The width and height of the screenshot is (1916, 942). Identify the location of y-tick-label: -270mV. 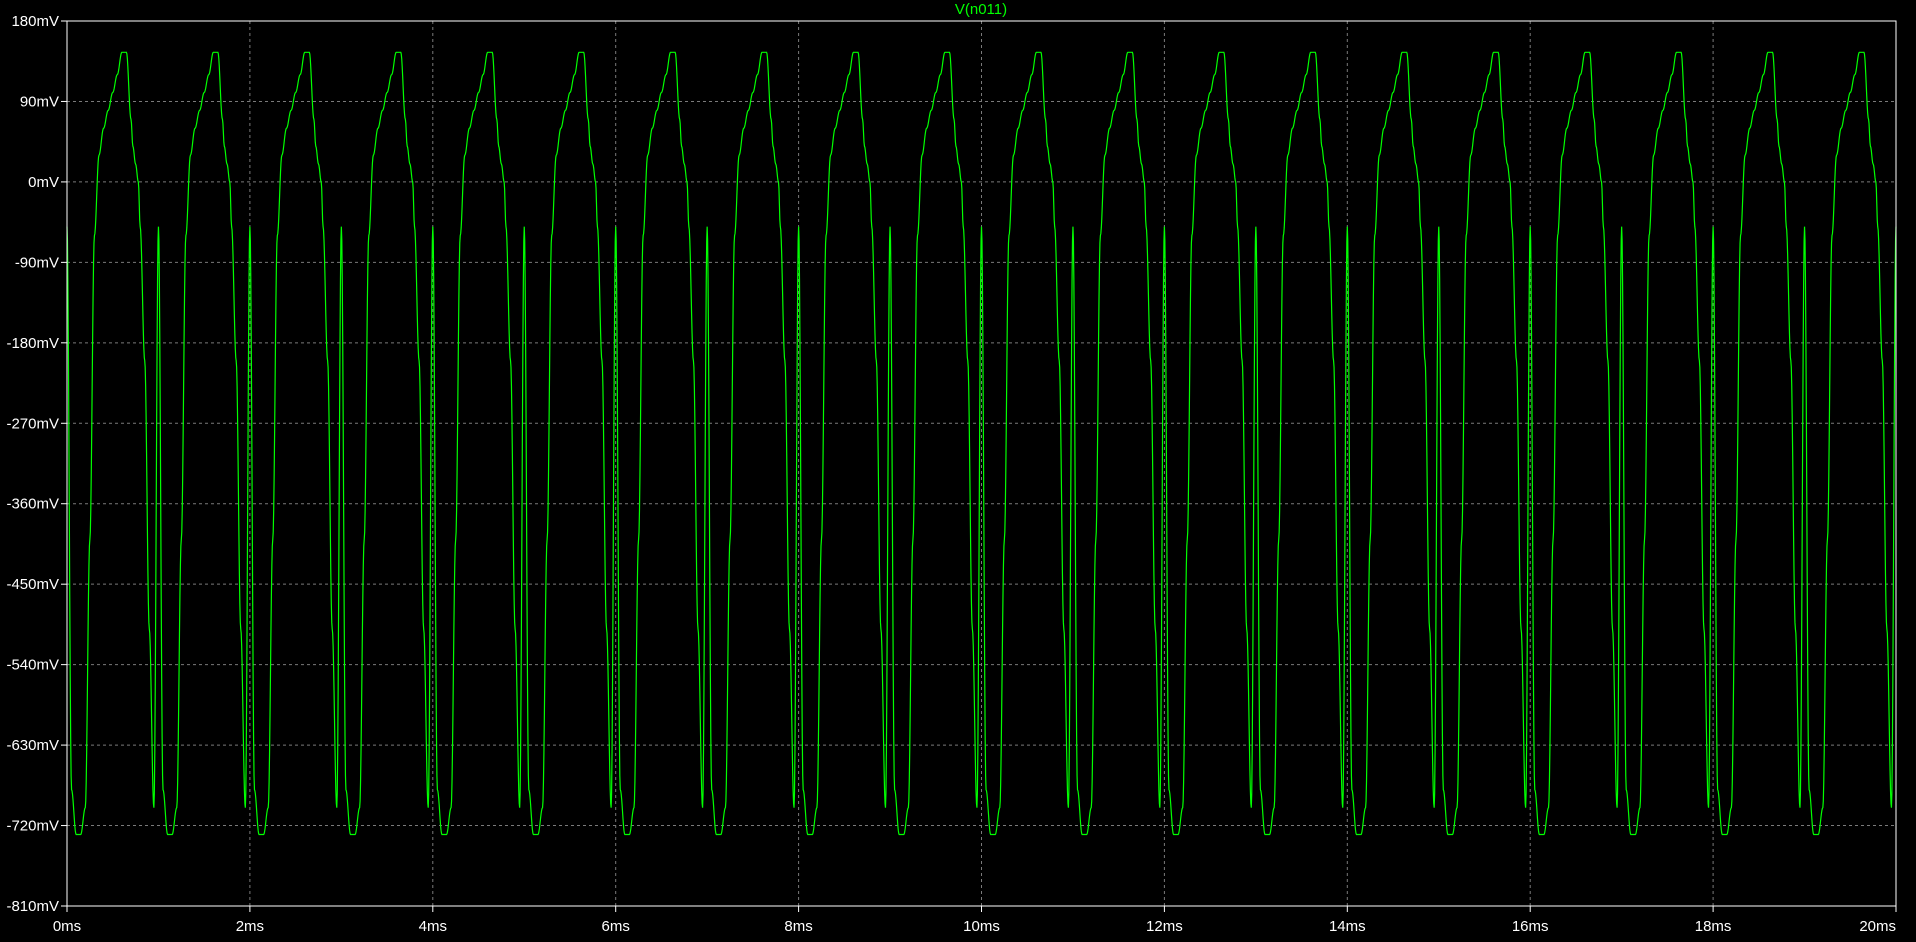
(32, 423).